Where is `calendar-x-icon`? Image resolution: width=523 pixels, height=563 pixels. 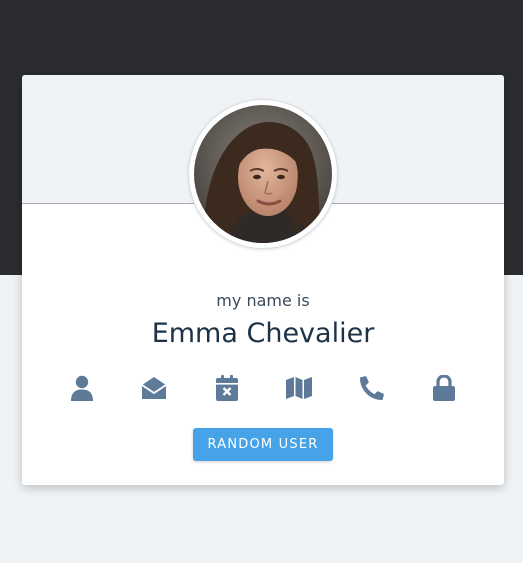
calendar-x-icon is located at coordinates (227, 388).